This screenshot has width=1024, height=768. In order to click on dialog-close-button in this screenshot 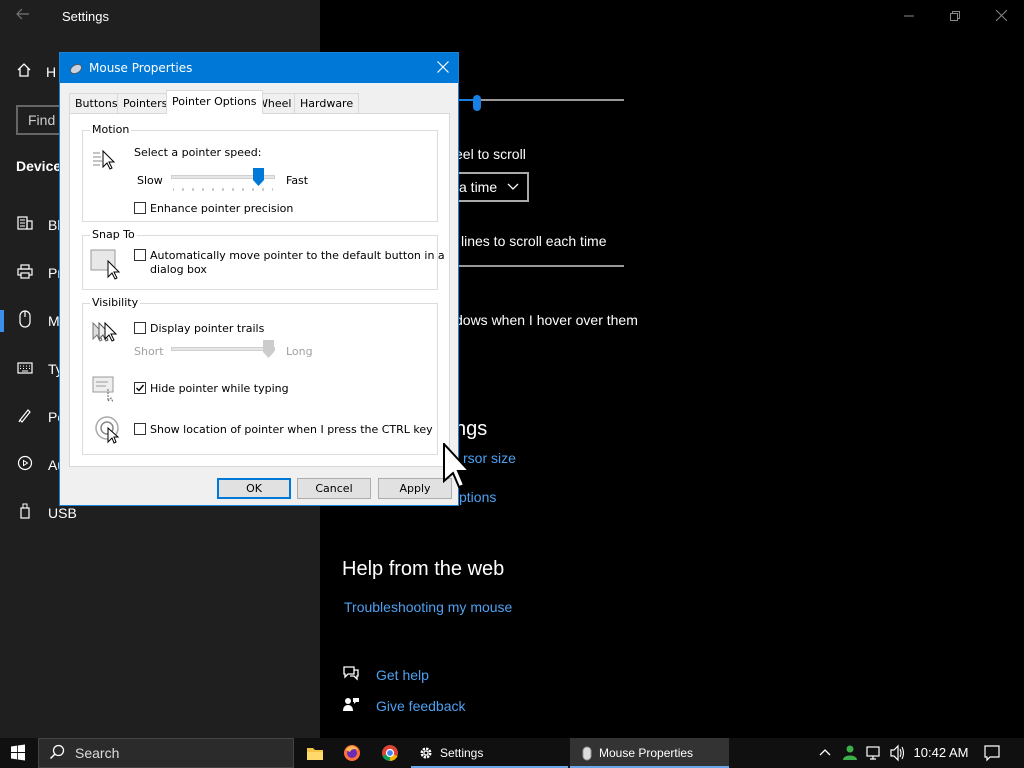, I will do `click(443, 68)`.